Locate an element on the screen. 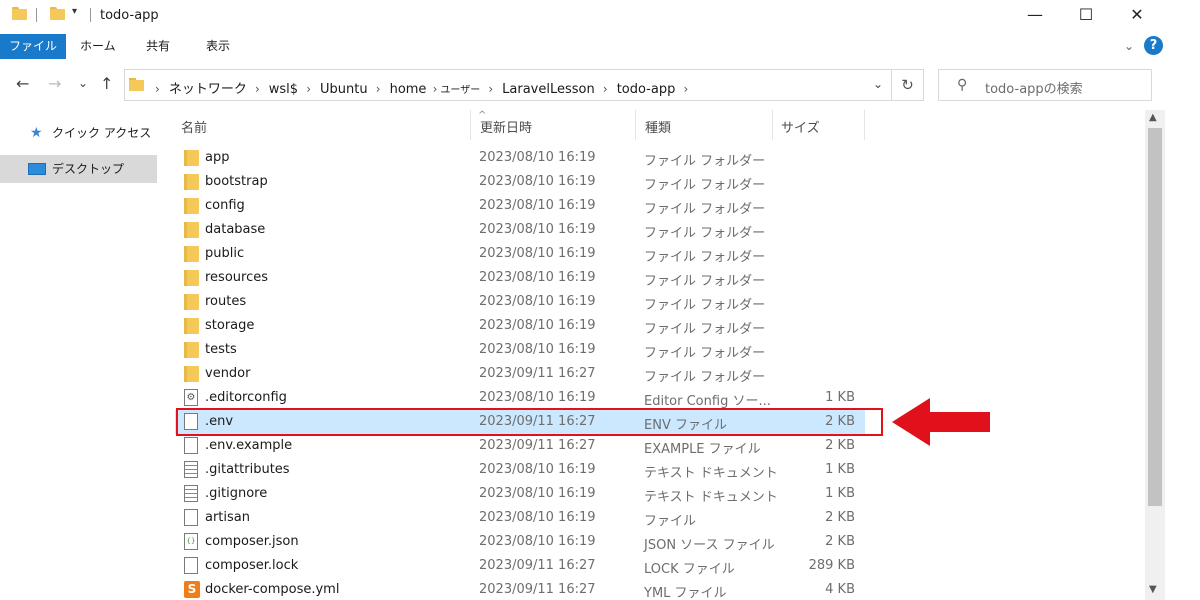 This screenshot has width=1200, height=600. file-row: tests 2023/08/10 16:19 ファイル フォルダー is located at coordinates (520, 350).